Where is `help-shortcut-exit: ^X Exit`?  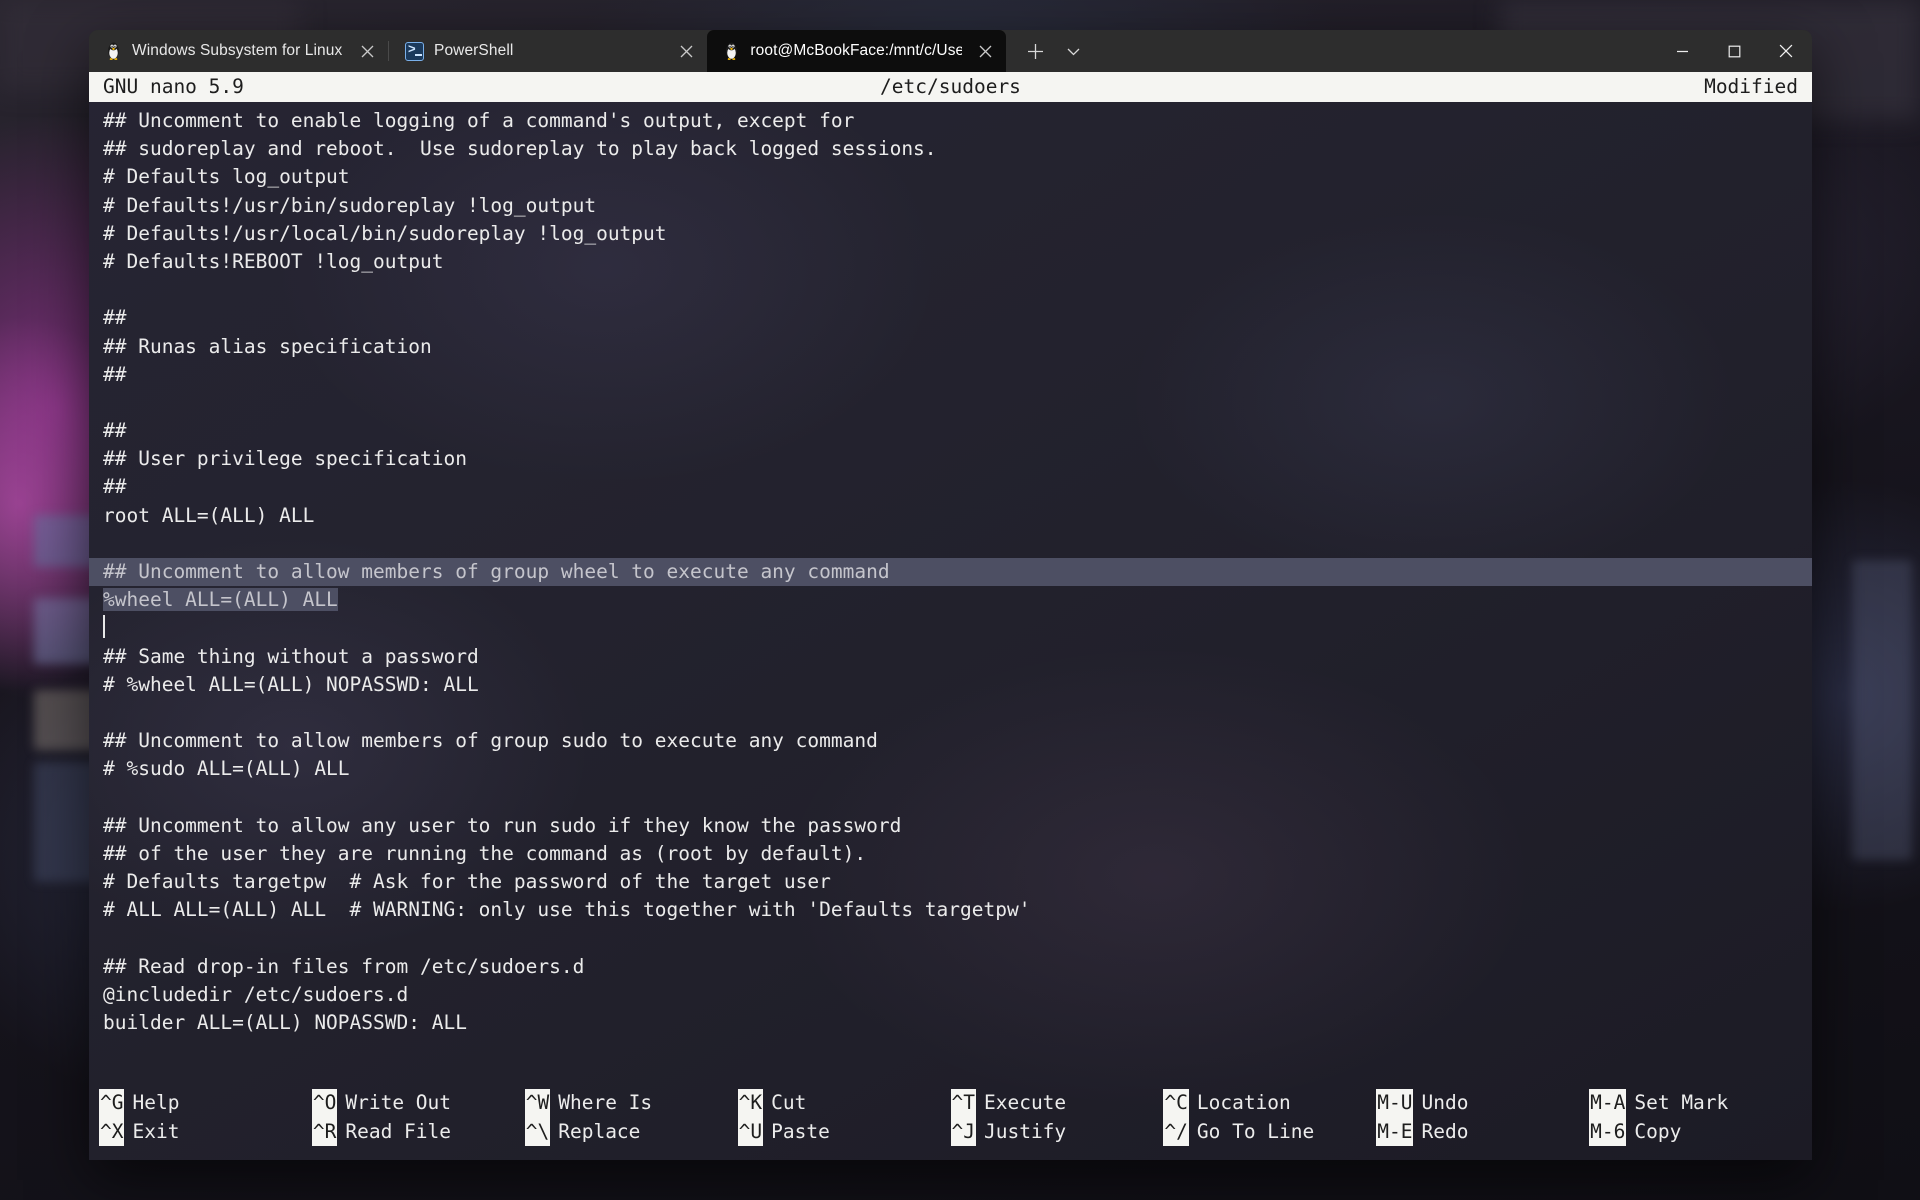 help-shortcut-exit: ^X Exit is located at coordinates (205, 1131).